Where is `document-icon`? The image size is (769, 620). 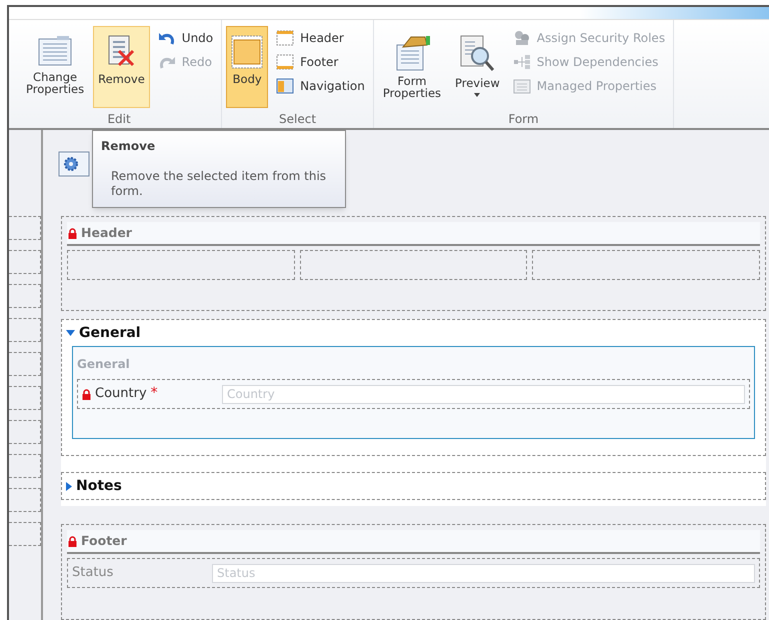
document-icon is located at coordinates (55, 51).